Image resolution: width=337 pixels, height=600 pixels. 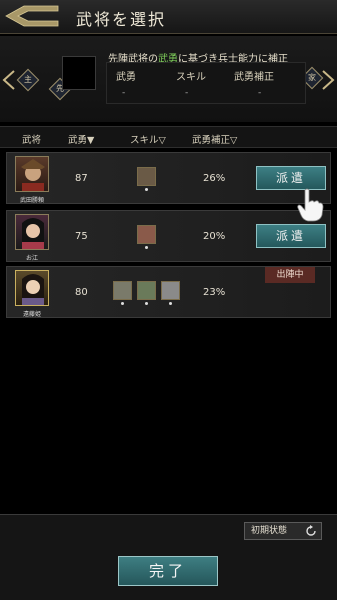 I want to click on vanguard-stat-box, so click(x=206, y=83).